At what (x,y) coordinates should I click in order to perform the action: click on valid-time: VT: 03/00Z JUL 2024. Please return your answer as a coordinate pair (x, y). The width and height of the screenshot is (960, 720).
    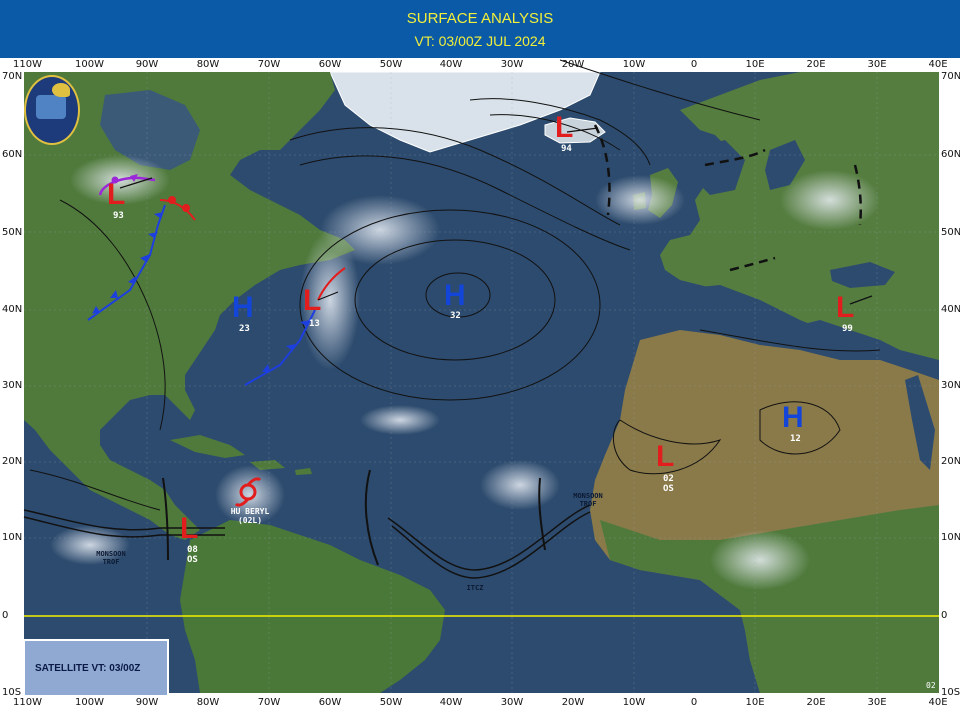
    Looking at the image, I should click on (480, 41).